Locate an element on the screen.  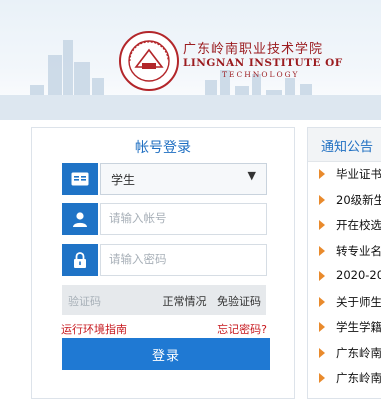
school-name-en: LINGNAN INSTITUTE OF is located at coordinates (263, 63).